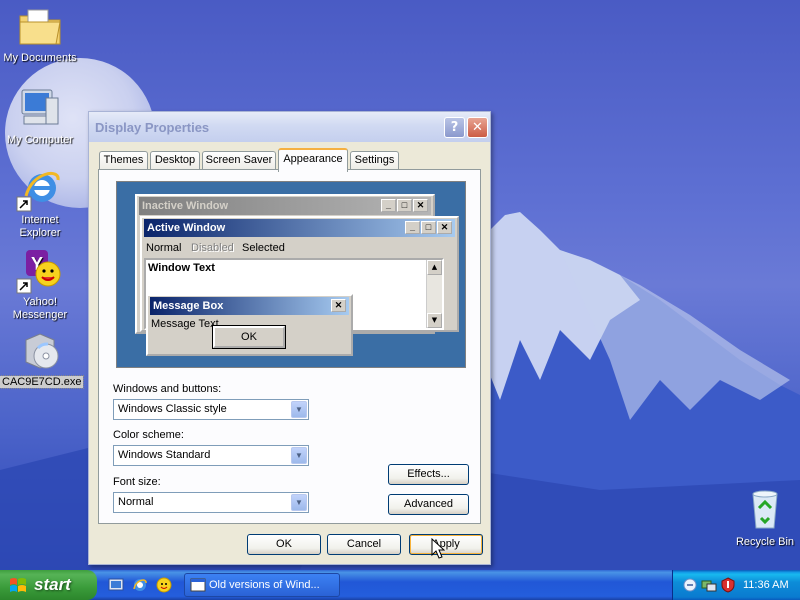 This screenshot has height=600, width=800. What do you see at coordinates (116, 585) in the screenshot?
I see `show-desktop-icon` at bounding box center [116, 585].